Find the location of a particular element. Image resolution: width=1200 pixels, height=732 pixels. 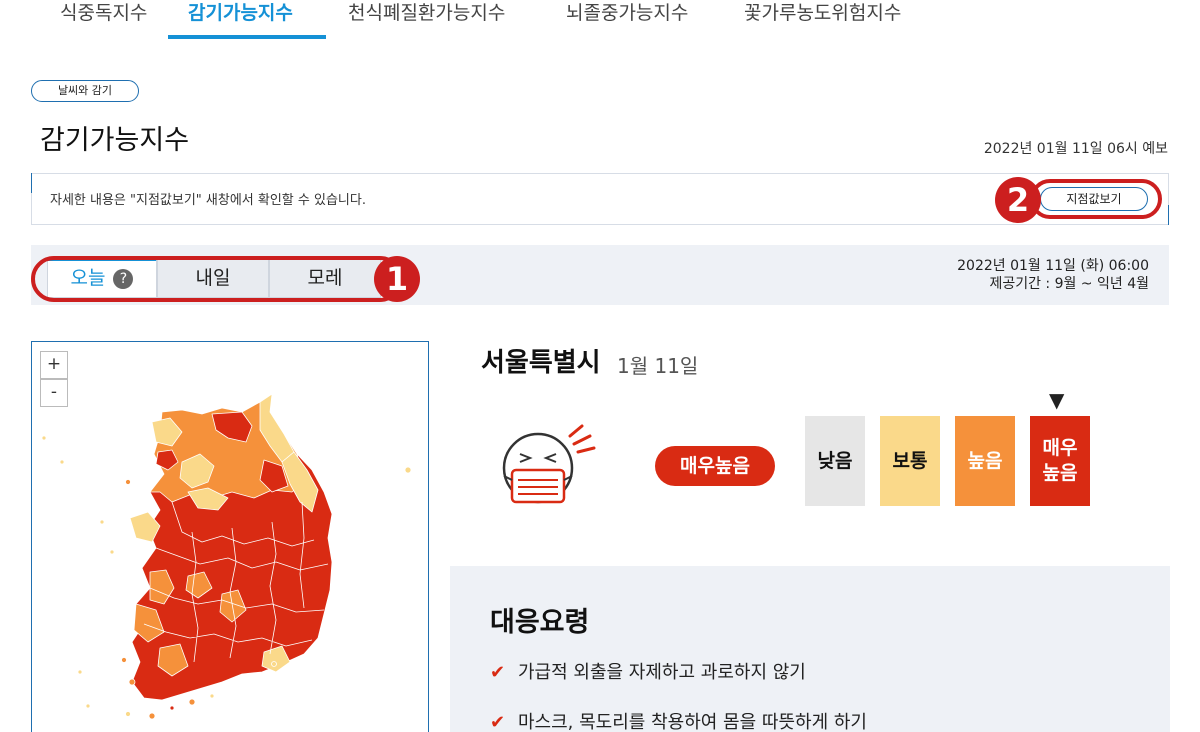

region-date: 1월 11일 is located at coordinates (658, 366).